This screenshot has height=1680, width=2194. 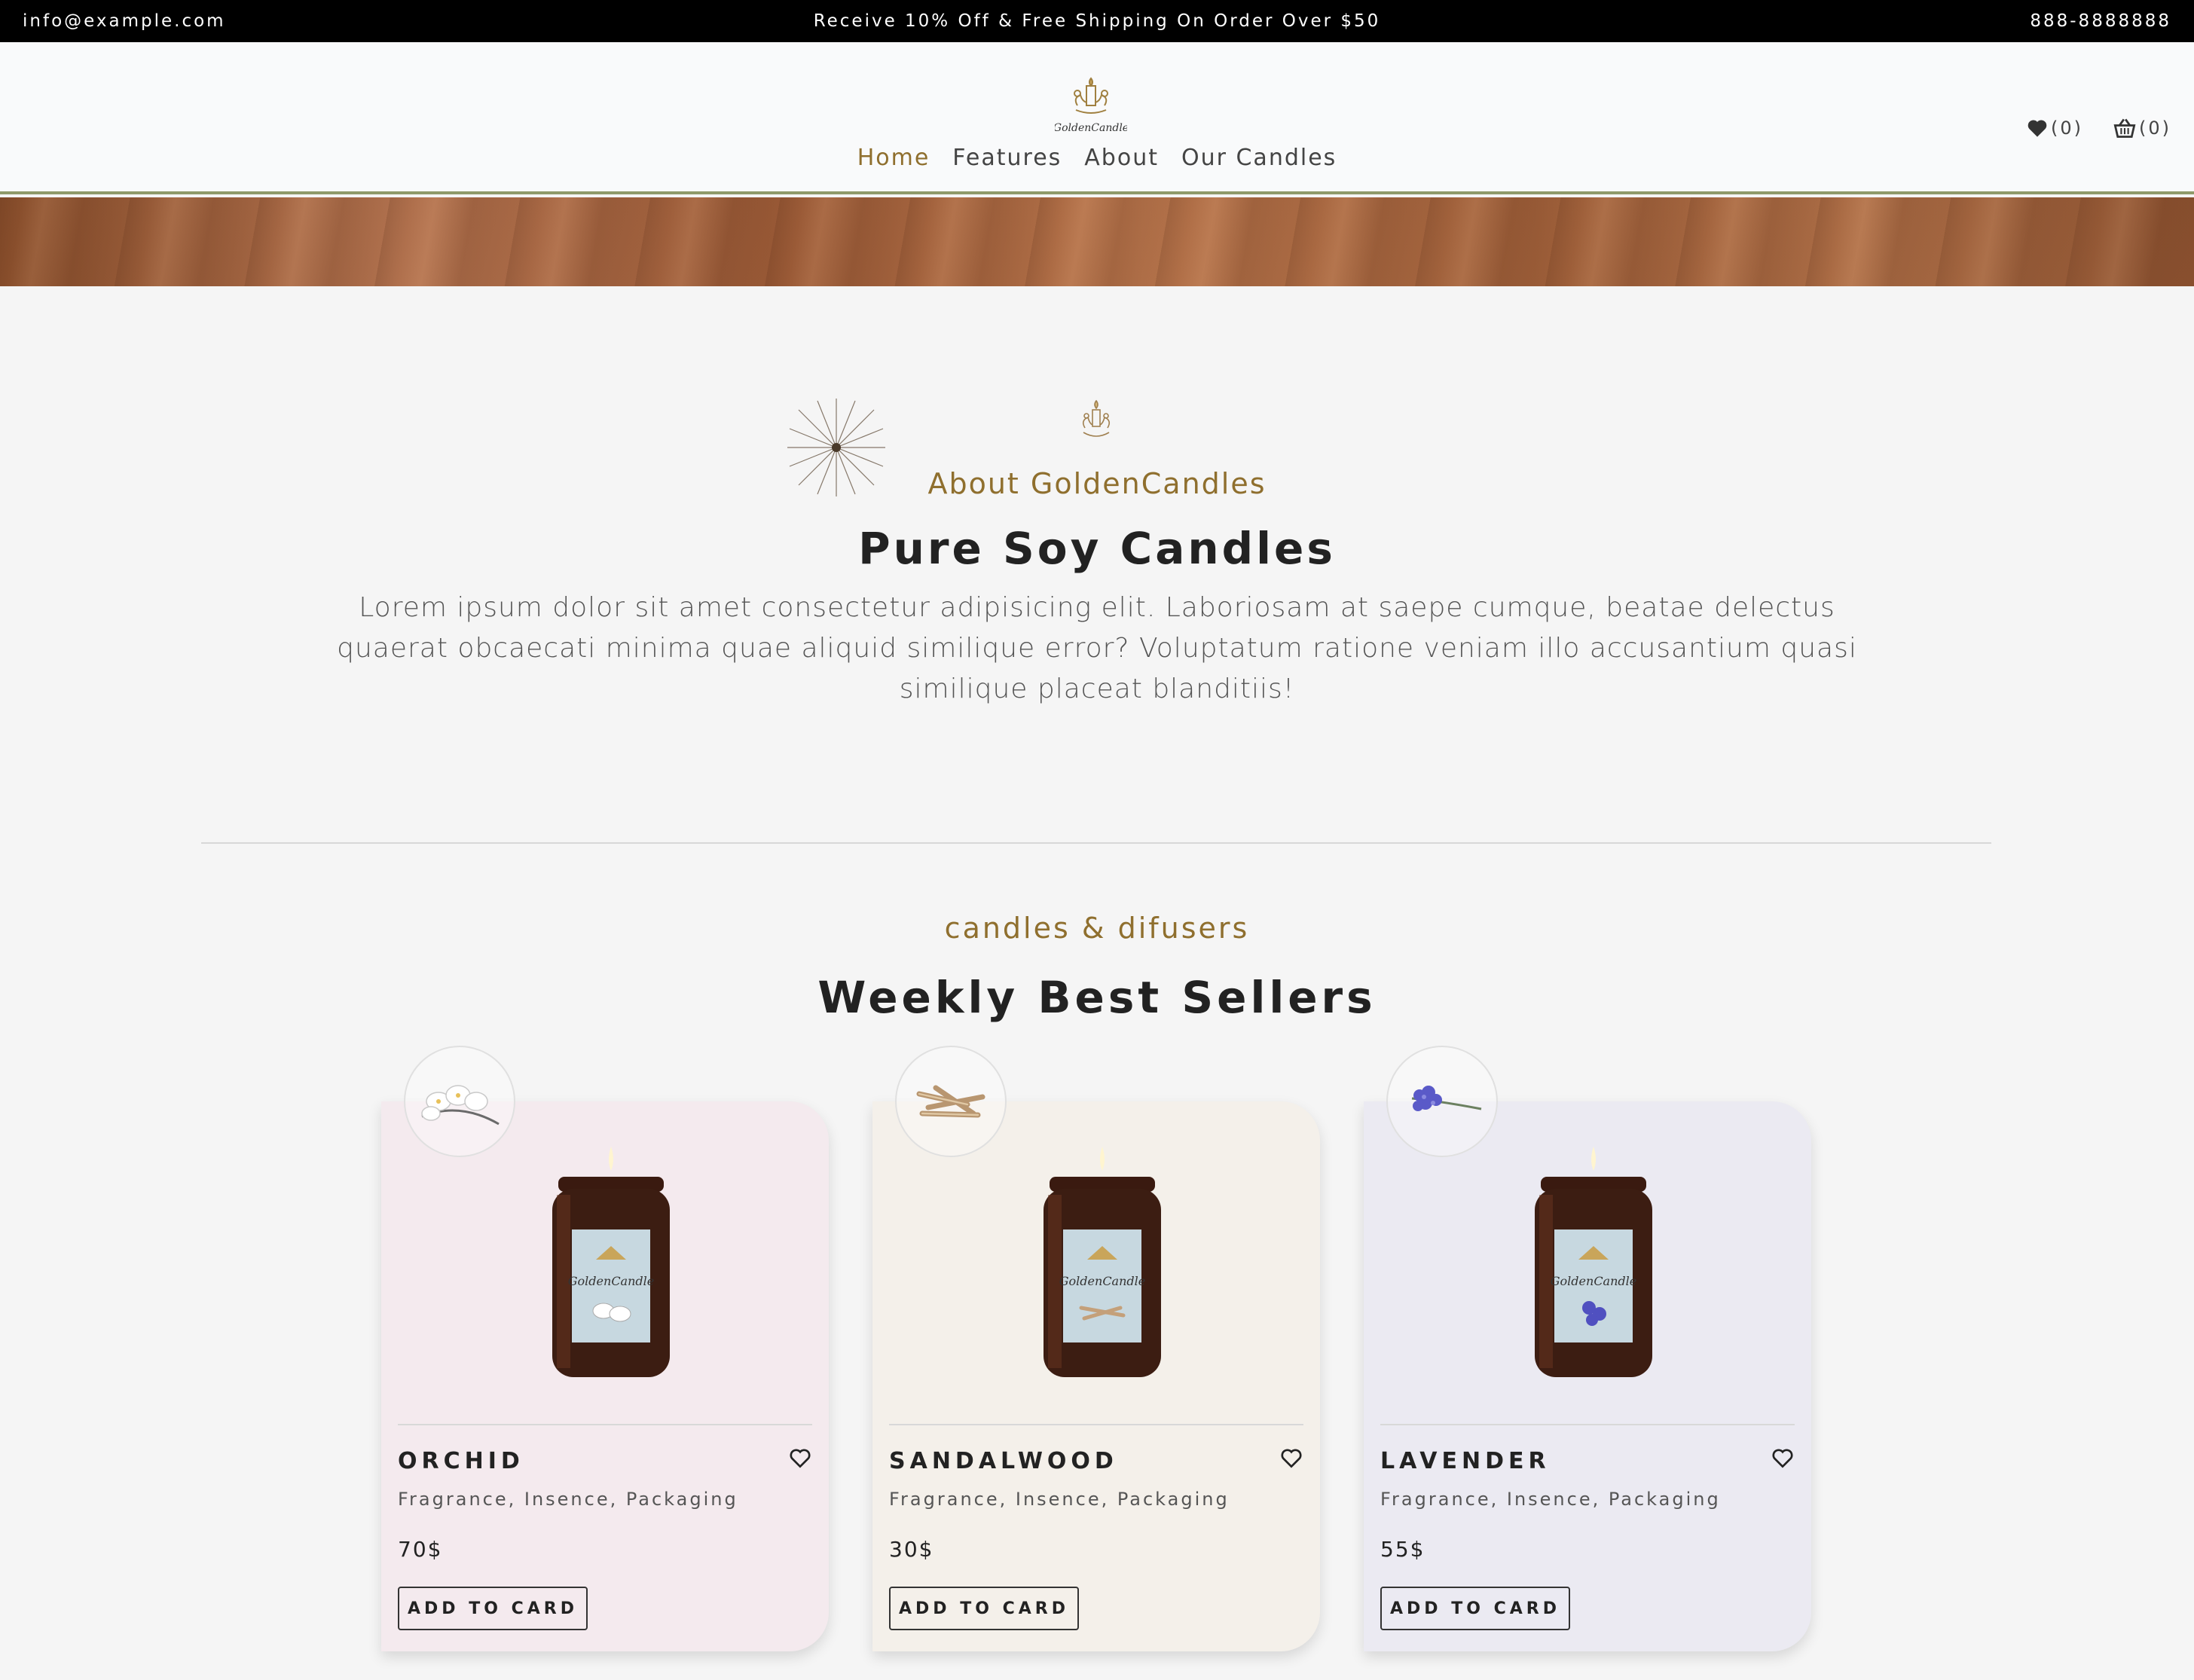 I want to click on sandalwood-badge, so click(x=951, y=1101).